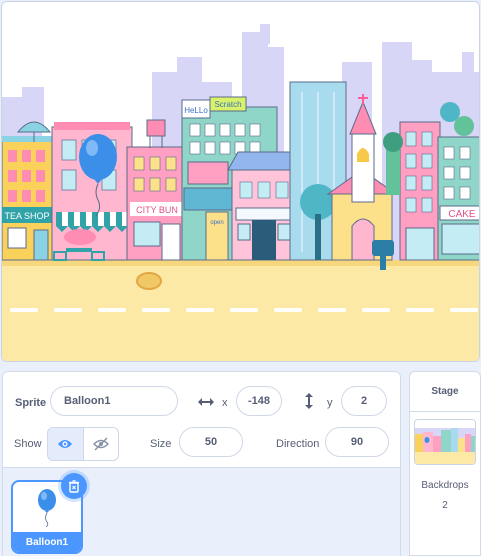 This screenshot has width=481, height=556. What do you see at coordinates (225, 403) in the screenshot?
I see `x-label: x` at bounding box center [225, 403].